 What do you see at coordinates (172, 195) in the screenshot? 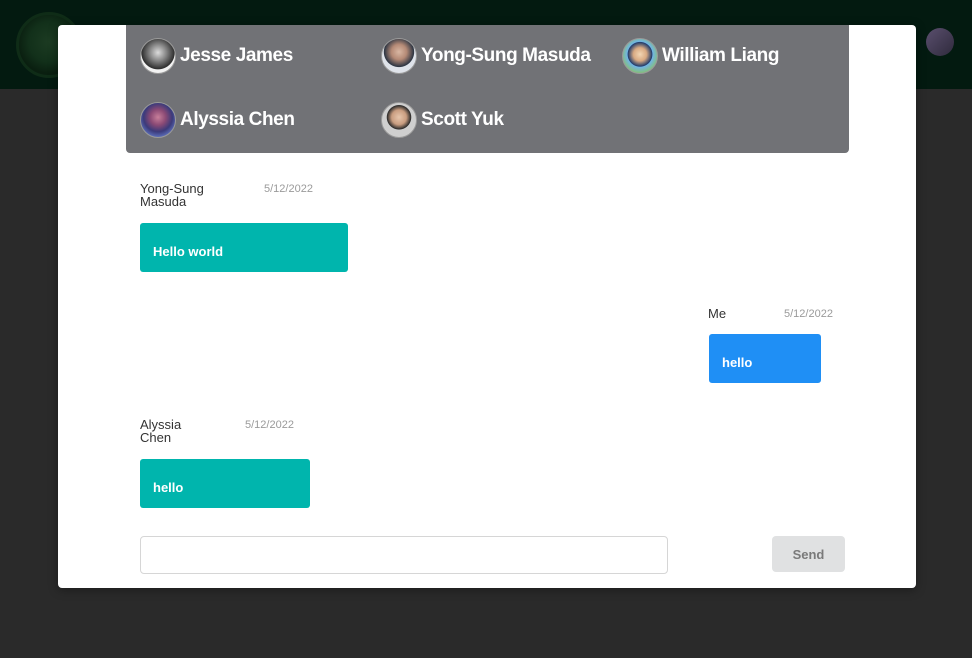
I see `message-author: Yong-Sung Masuda` at bounding box center [172, 195].